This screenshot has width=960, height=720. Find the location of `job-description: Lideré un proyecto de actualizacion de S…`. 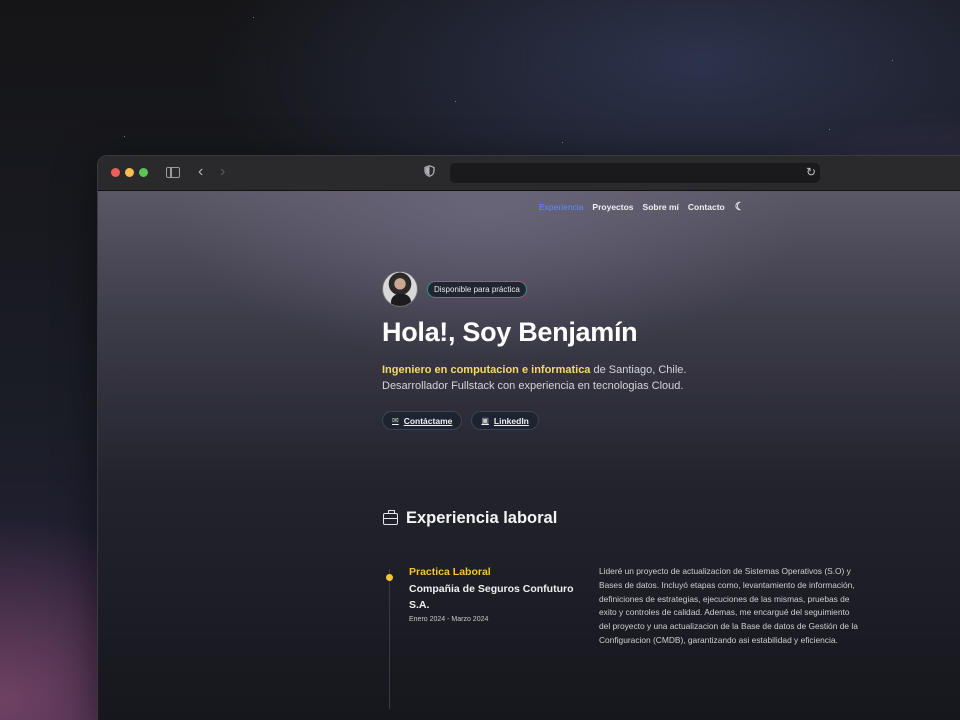

job-description: Lideré un proyecto de actualizacion de S… is located at coordinates (728, 605).